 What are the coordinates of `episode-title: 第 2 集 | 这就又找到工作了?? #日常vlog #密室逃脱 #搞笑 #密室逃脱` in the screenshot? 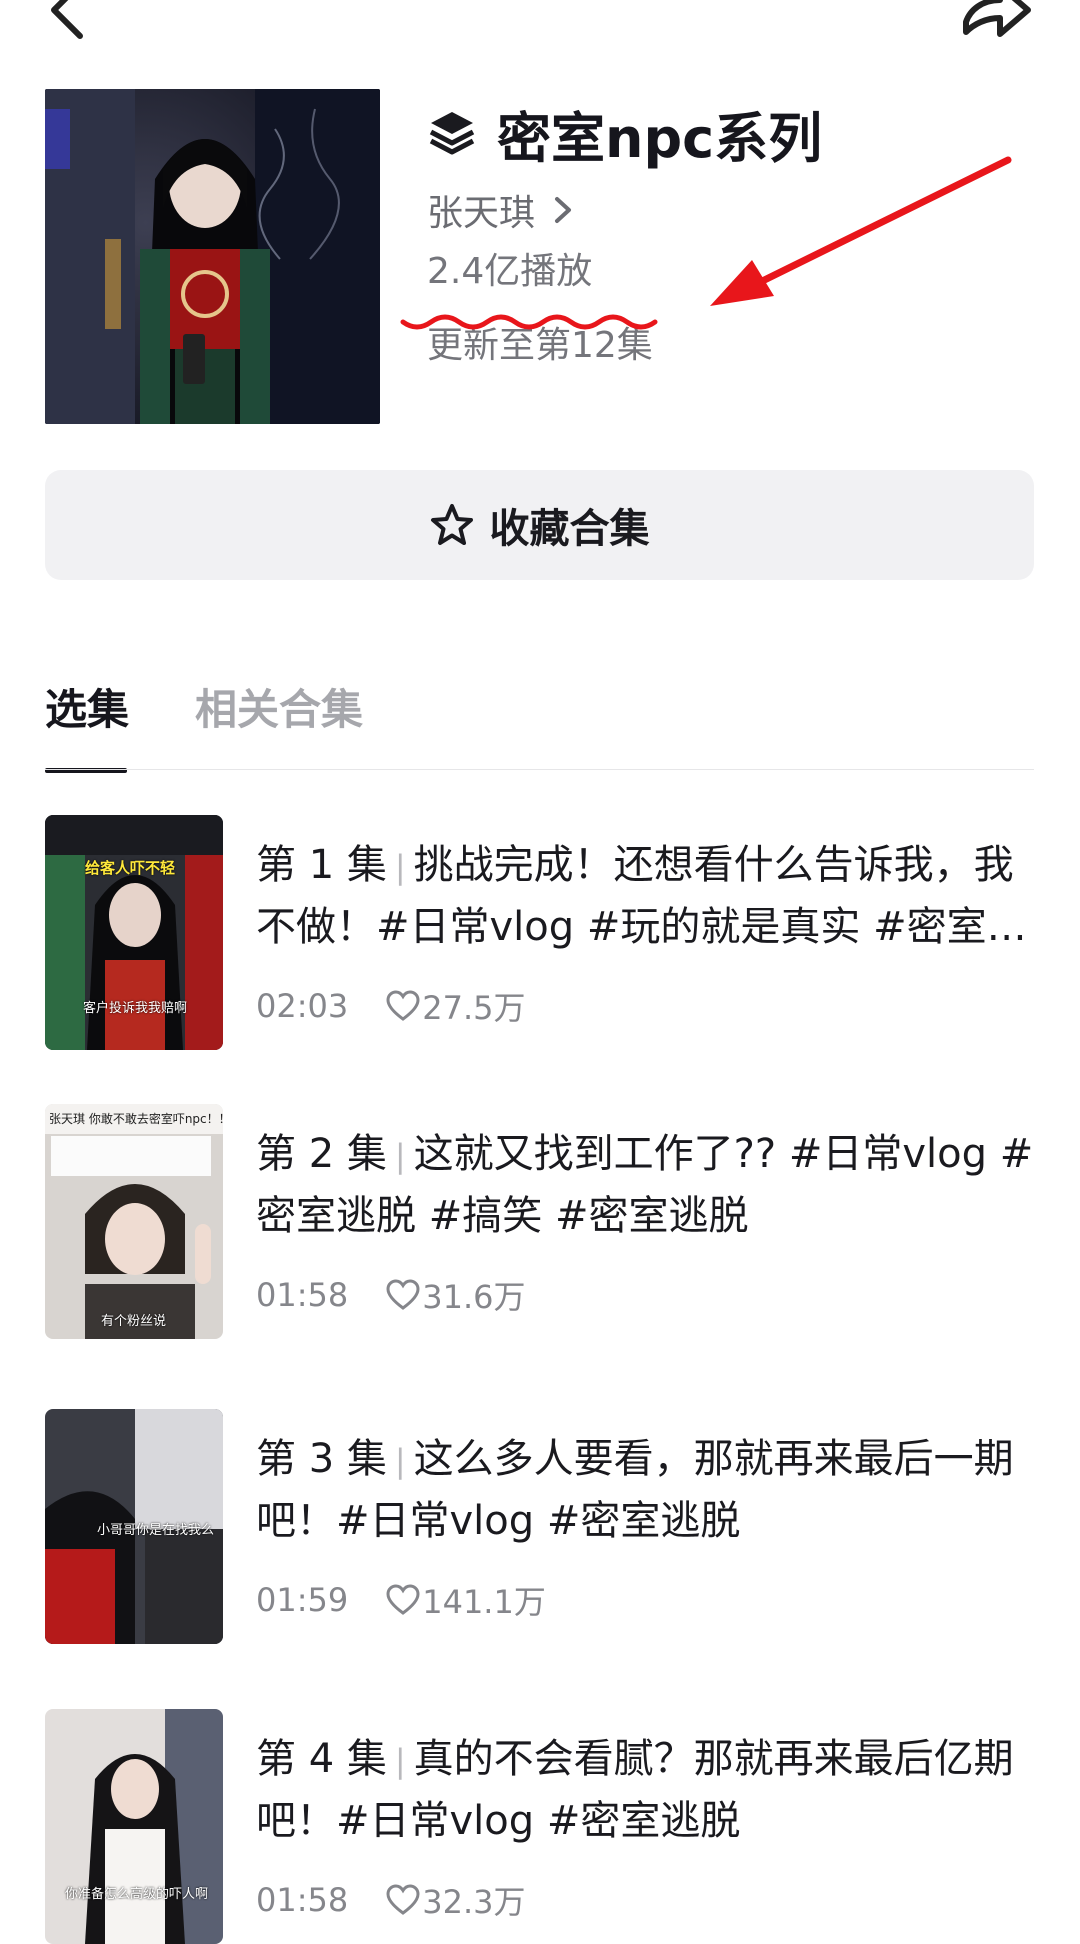 It's located at (651, 1184).